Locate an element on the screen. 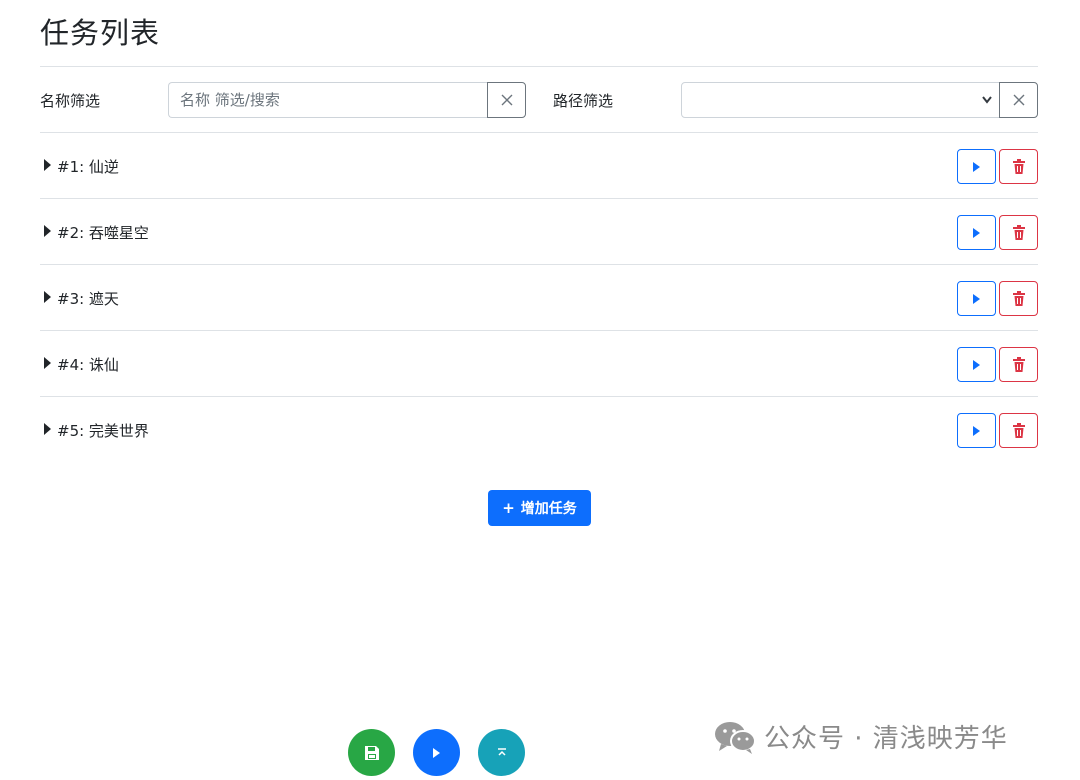  arrow-up-to-top-icon is located at coordinates (501, 751).